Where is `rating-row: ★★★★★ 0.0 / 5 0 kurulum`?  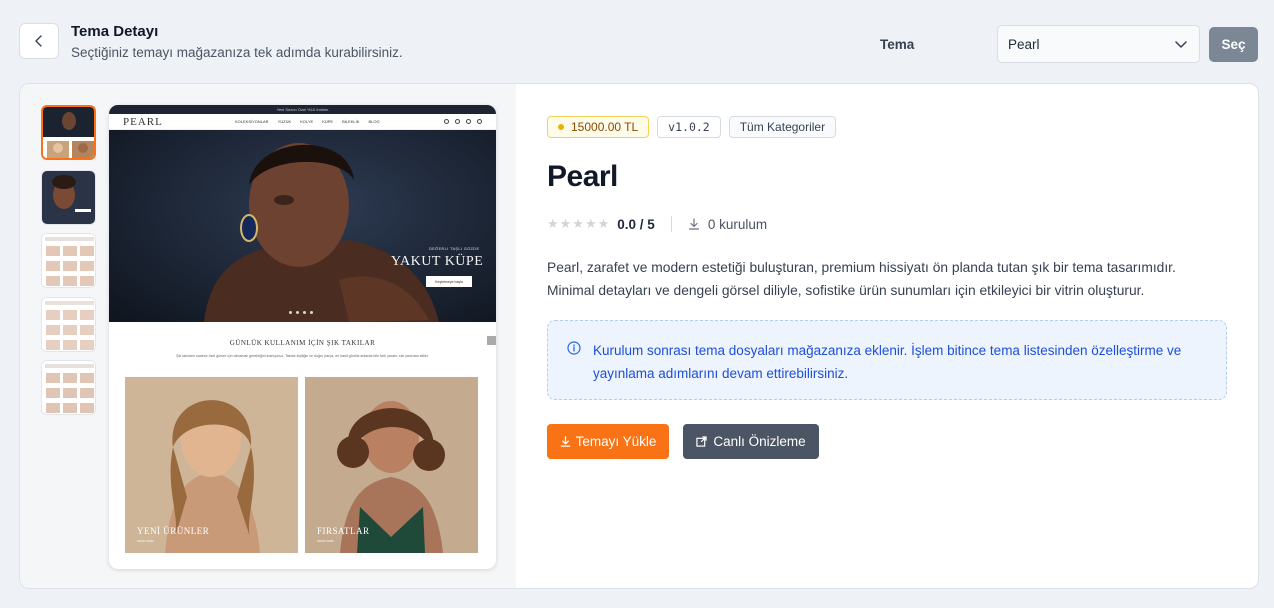 rating-row: ★★★★★ 0.0 / 5 0 kurulum is located at coordinates (657, 224).